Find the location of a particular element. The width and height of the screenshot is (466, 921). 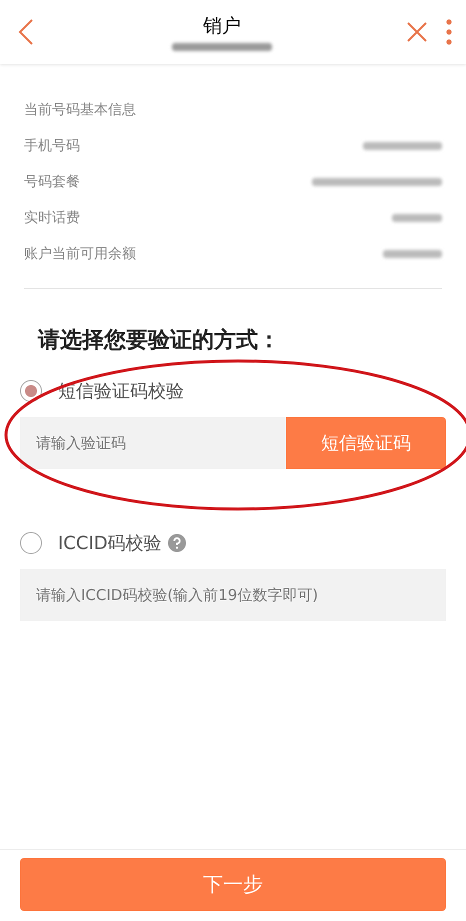

info-label: 号码套餐 is located at coordinates (52, 182).